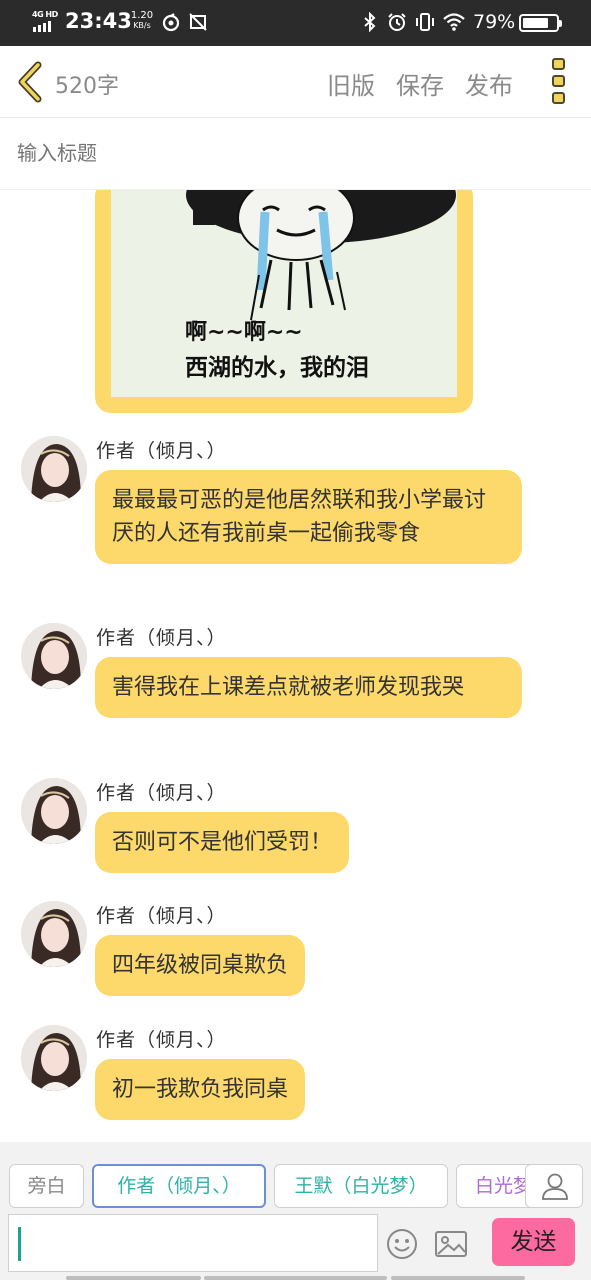  I want to click on back-button, so click(30, 82).